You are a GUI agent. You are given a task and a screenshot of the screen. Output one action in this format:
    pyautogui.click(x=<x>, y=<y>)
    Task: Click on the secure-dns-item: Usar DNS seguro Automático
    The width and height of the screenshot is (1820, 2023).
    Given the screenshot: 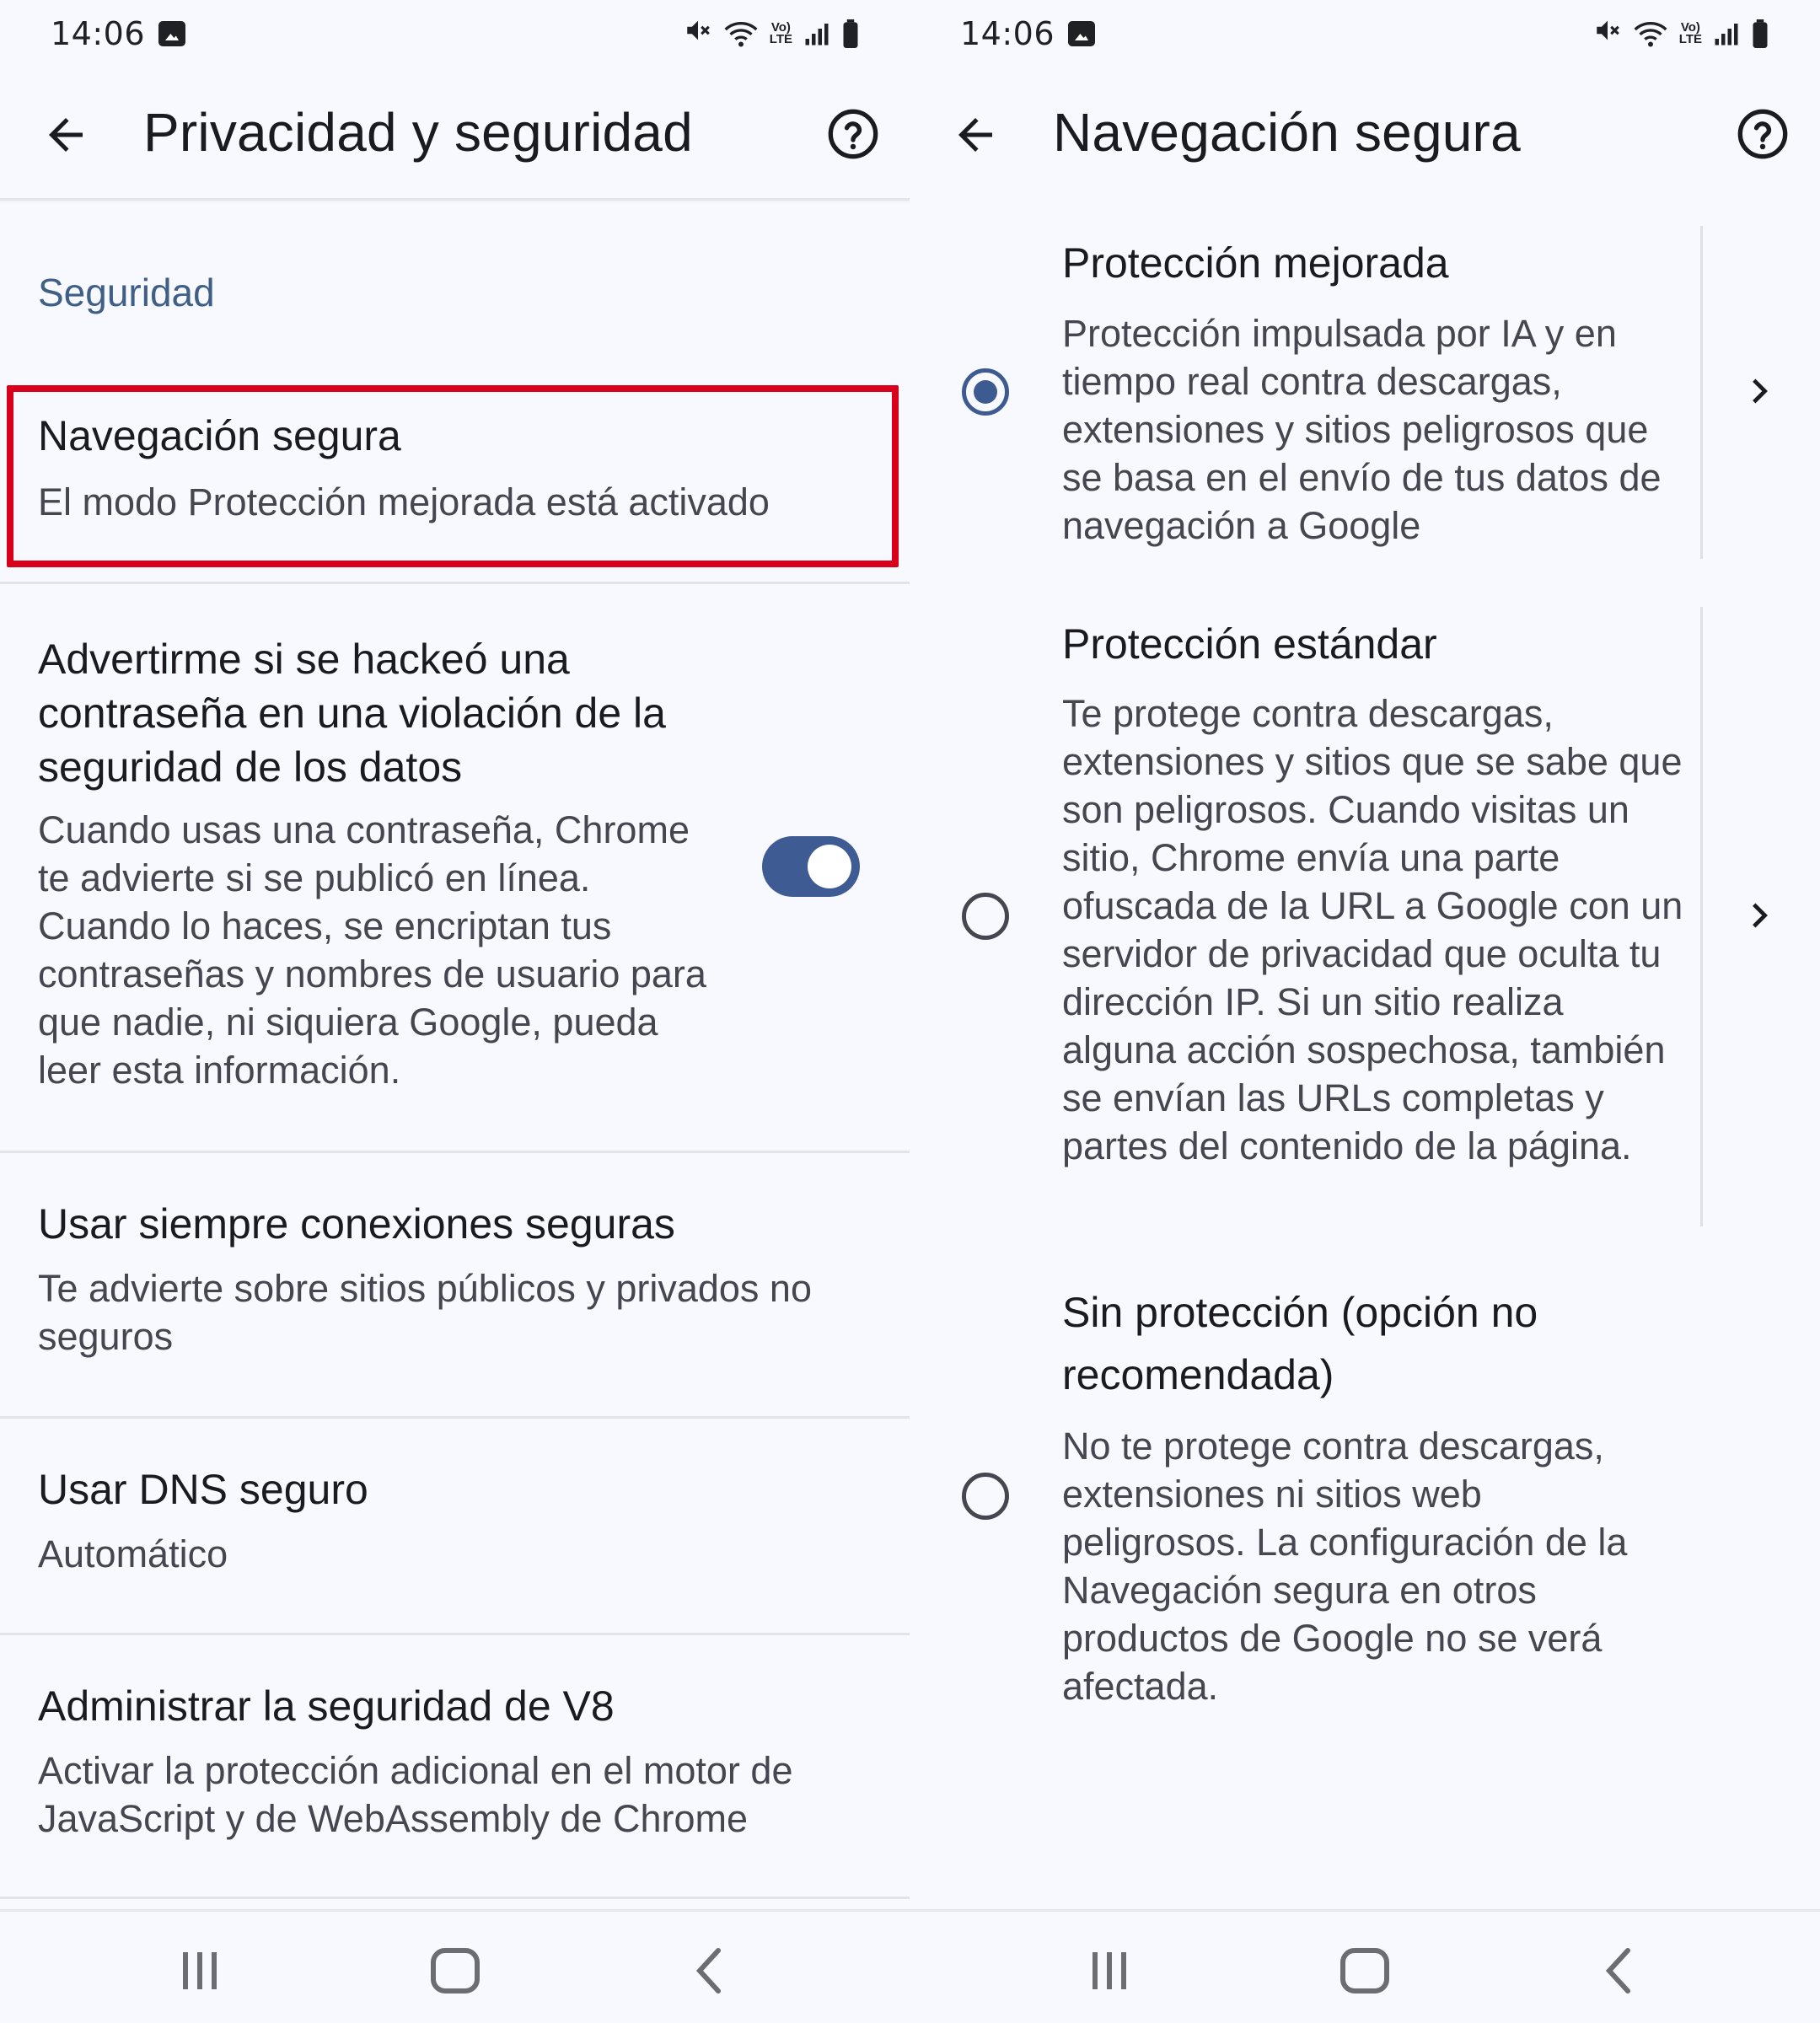 What is the action you would take?
    pyautogui.click(x=455, y=1520)
    